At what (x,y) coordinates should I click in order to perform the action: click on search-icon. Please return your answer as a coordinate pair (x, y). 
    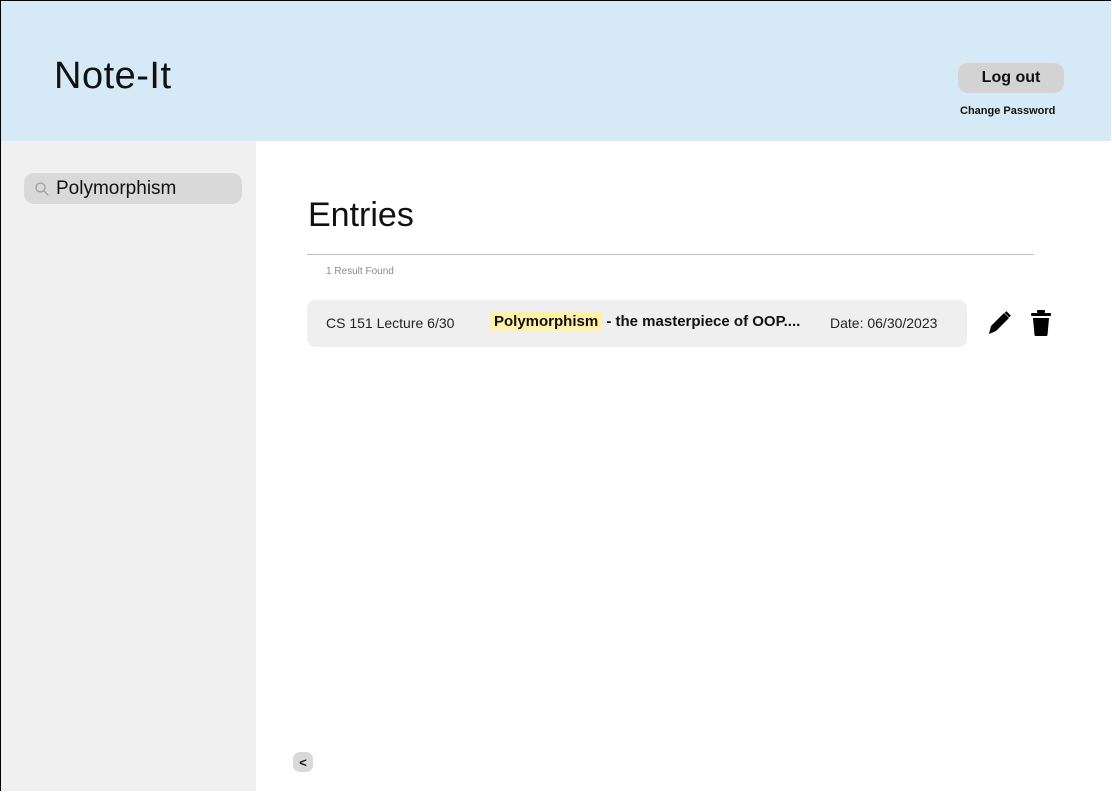
    Looking at the image, I should click on (42, 188).